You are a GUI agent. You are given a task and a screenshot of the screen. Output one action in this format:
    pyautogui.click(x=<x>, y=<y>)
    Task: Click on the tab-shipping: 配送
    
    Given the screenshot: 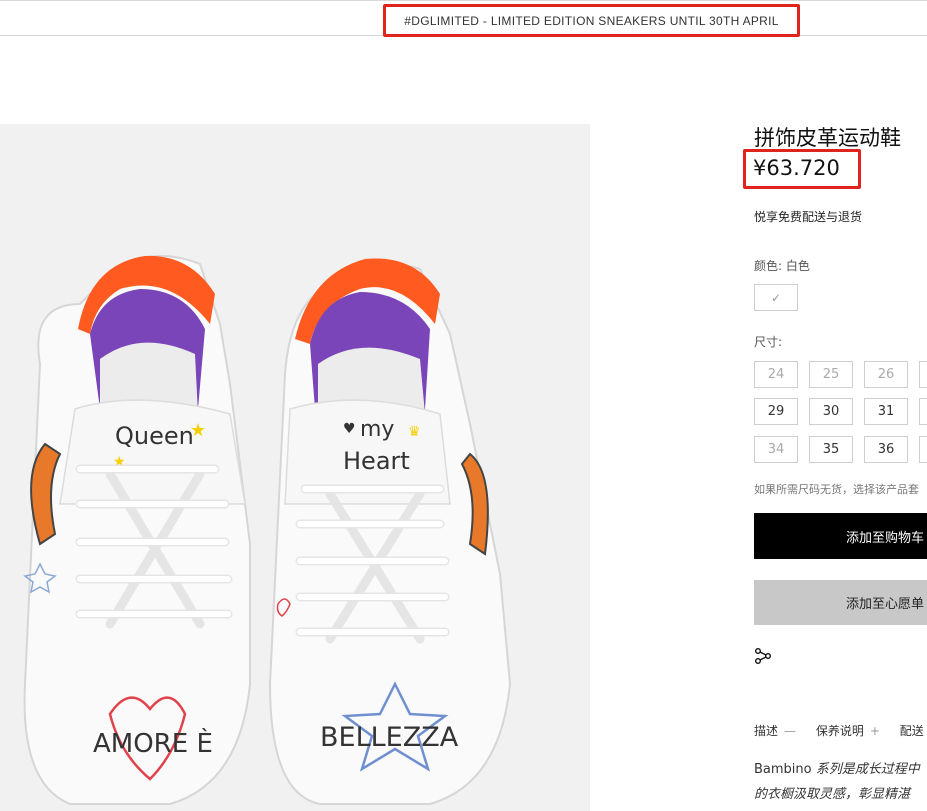 What is the action you would take?
    pyautogui.click(x=912, y=731)
    